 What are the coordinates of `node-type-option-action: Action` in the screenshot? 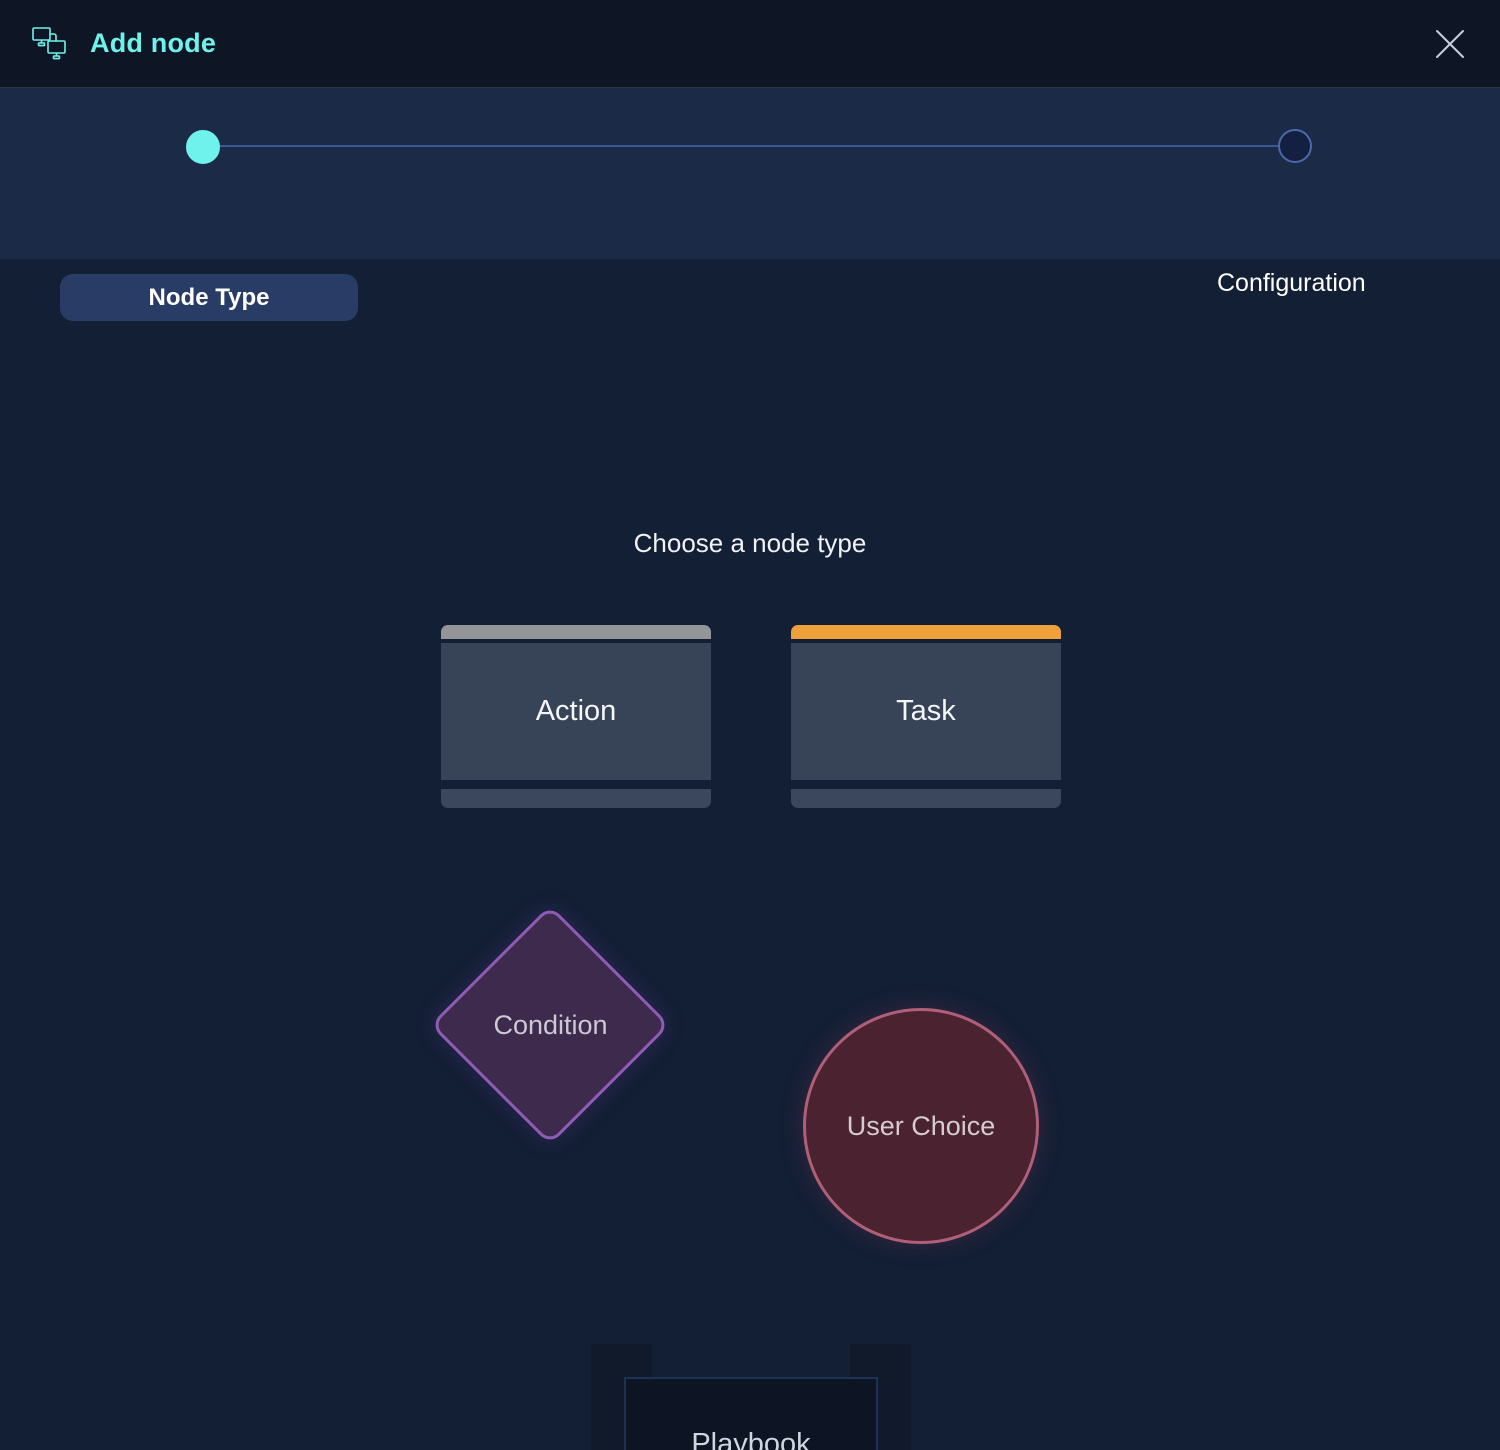 It's located at (576, 716).